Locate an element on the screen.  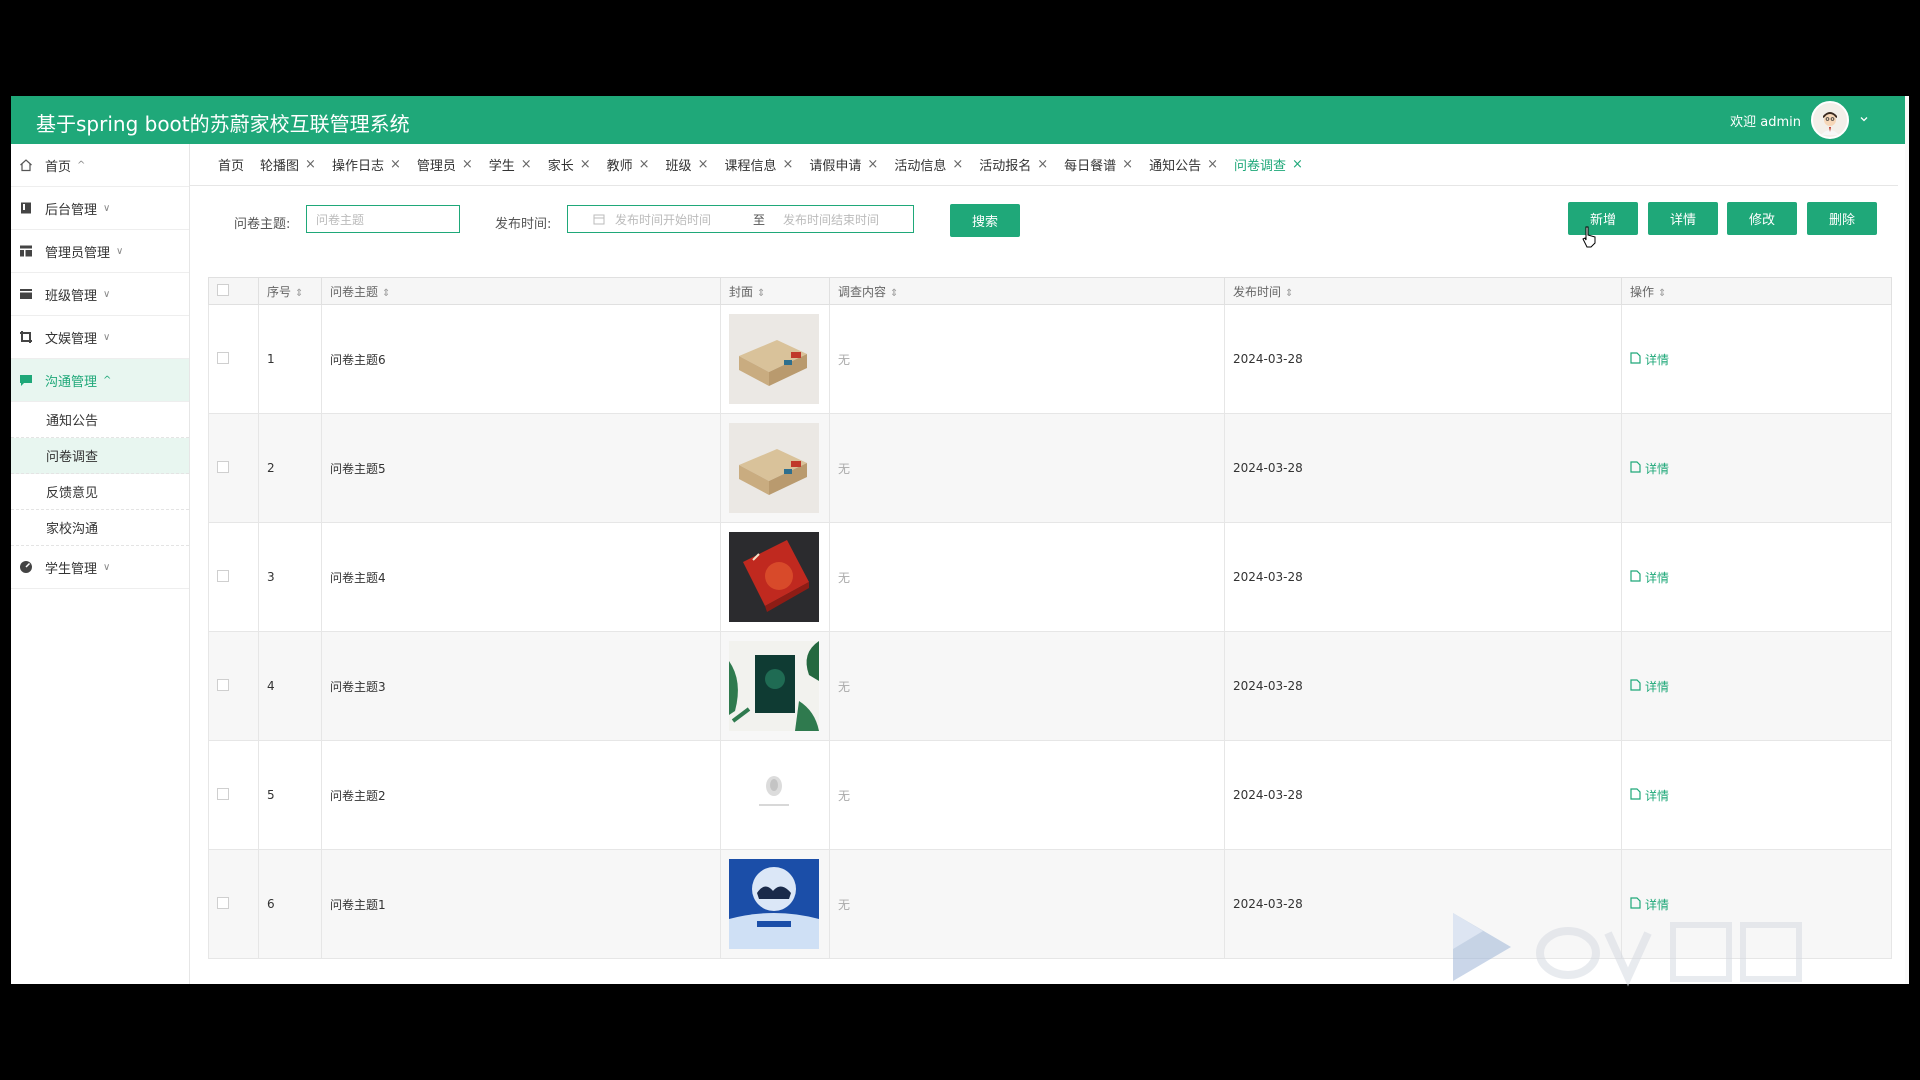
tab-survey: 问卷调查 × is located at coordinates (1268, 164).